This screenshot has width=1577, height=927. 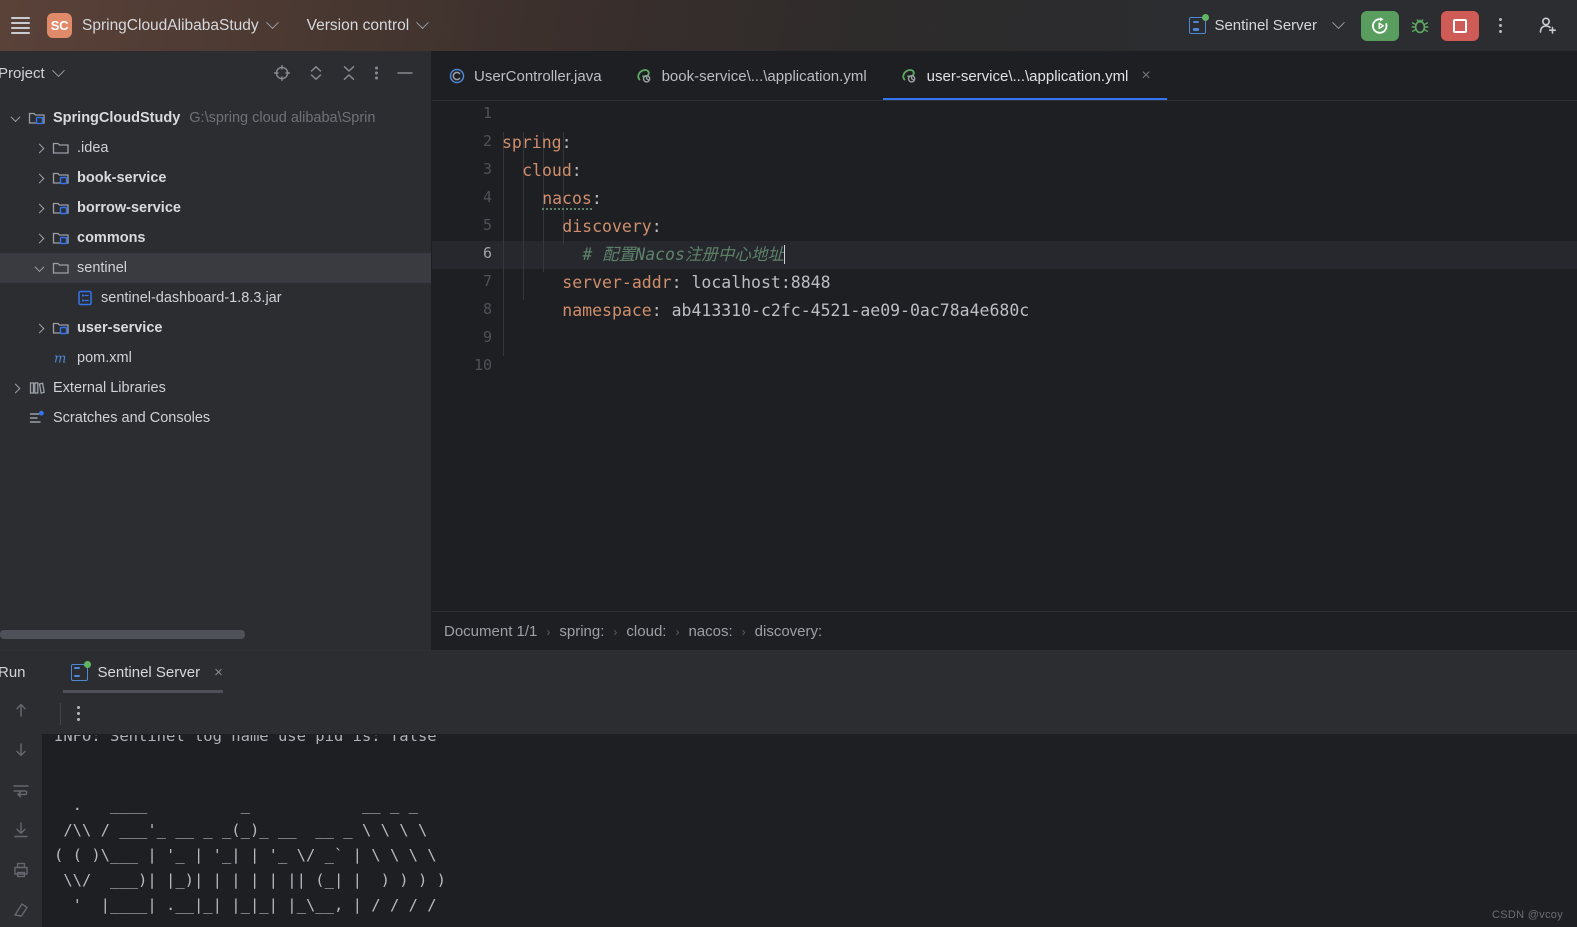 I want to click on code-token: server-addr, so click(x=617, y=282).